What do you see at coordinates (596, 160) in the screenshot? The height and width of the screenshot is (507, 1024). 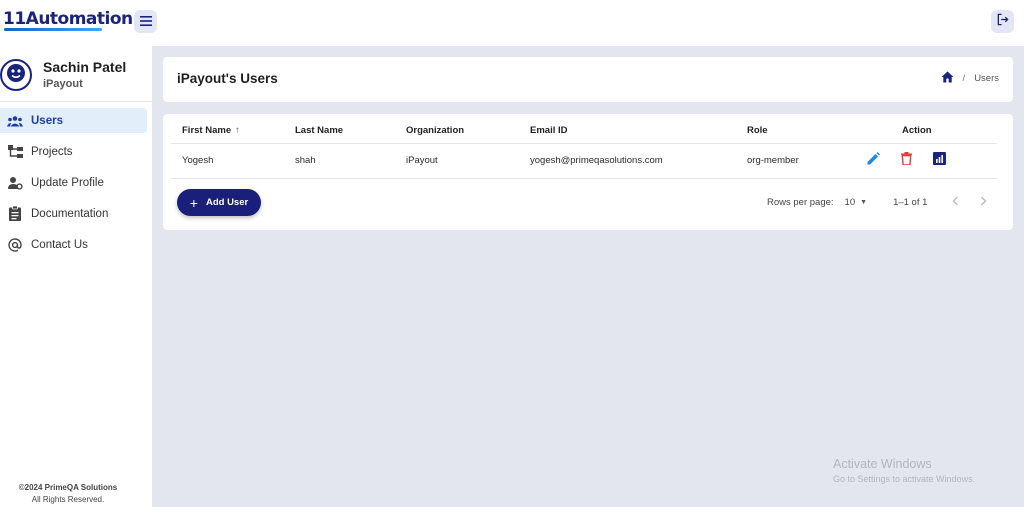 I see `cell-email: yogesh@primeqasolutions.com` at bounding box center [596, 160].